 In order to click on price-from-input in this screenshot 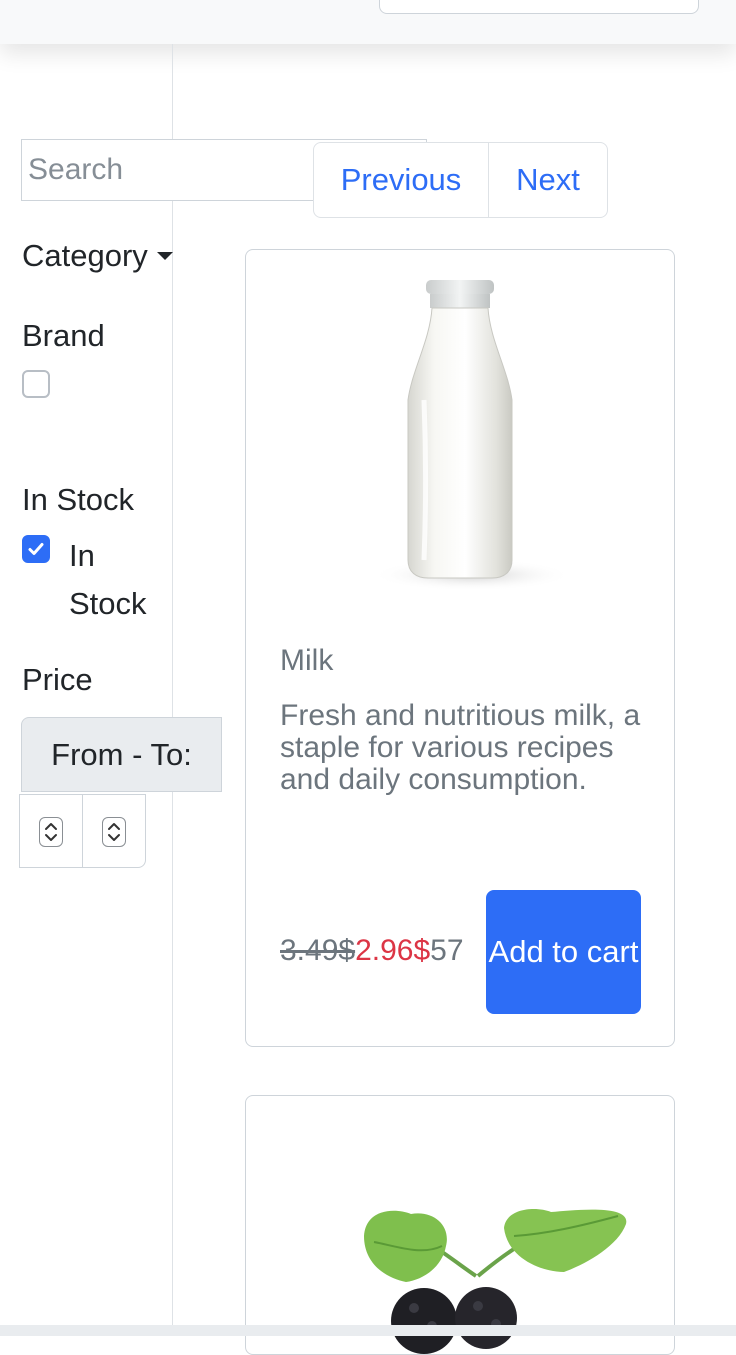, I will do `click(51, 831)`.